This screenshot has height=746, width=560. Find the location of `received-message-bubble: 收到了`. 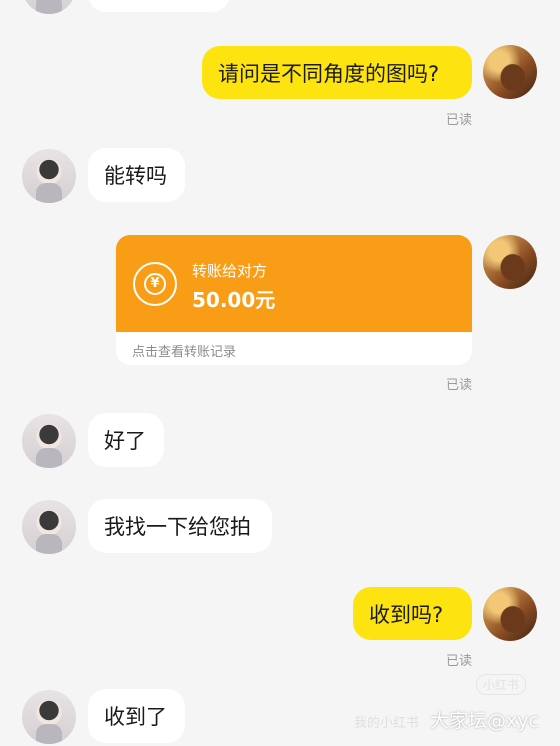

received-message-bubble: 收到了 is located at coordinates (136, 716).